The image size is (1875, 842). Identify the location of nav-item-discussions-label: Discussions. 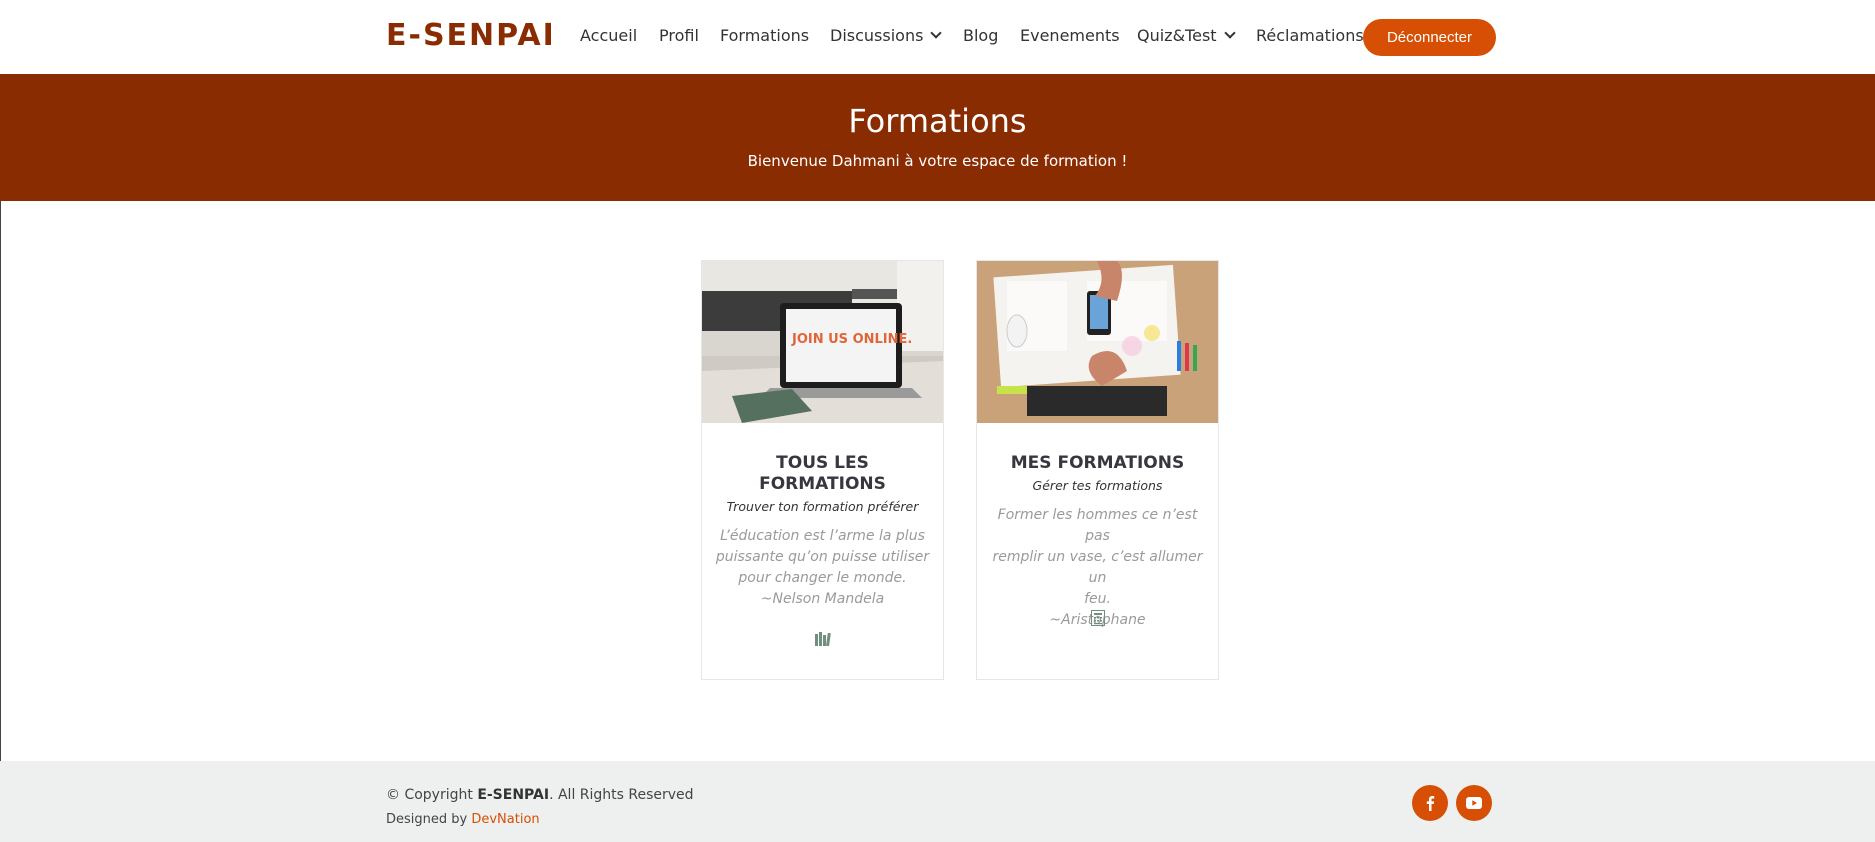
(877, 35).